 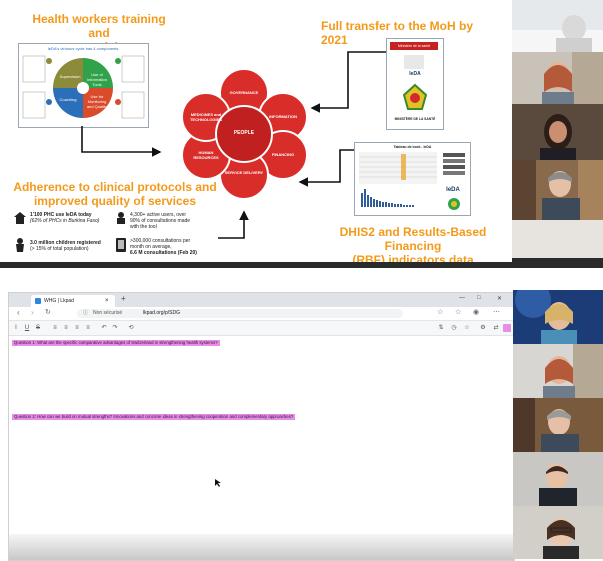 What do you see at coordinates (244, 133) in the screenshot?
I see `flower-center-label: PEOPLE` at bounding box center [244, 133].